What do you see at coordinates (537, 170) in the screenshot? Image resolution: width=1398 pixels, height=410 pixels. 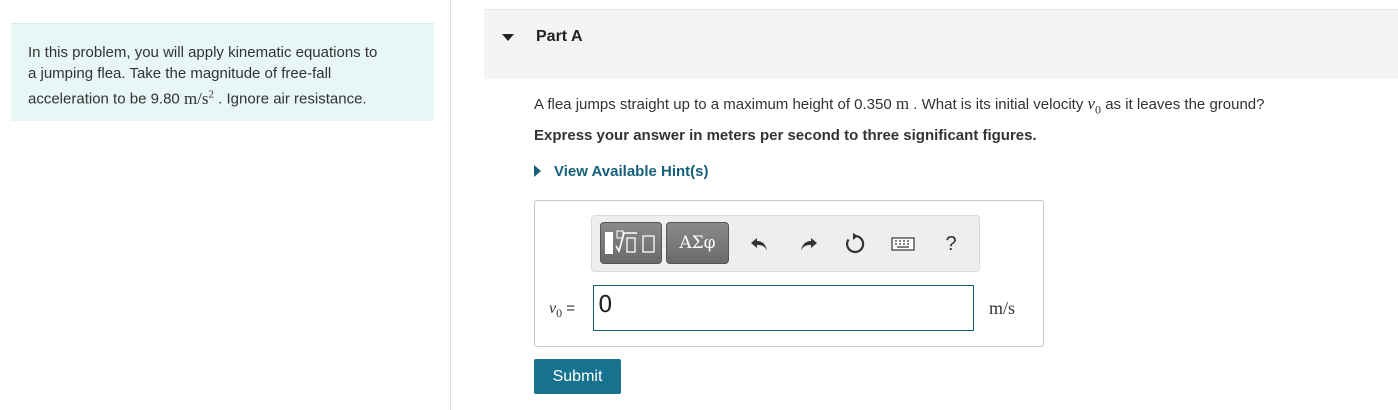 I see `caret-right-icon` at bounding box center [537, 170].